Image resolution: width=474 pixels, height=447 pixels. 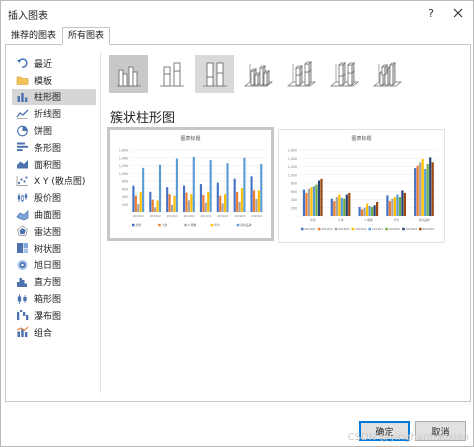 I want to click on sidebar-item-bar-chart: 条形图, so click(x=54, y=147).